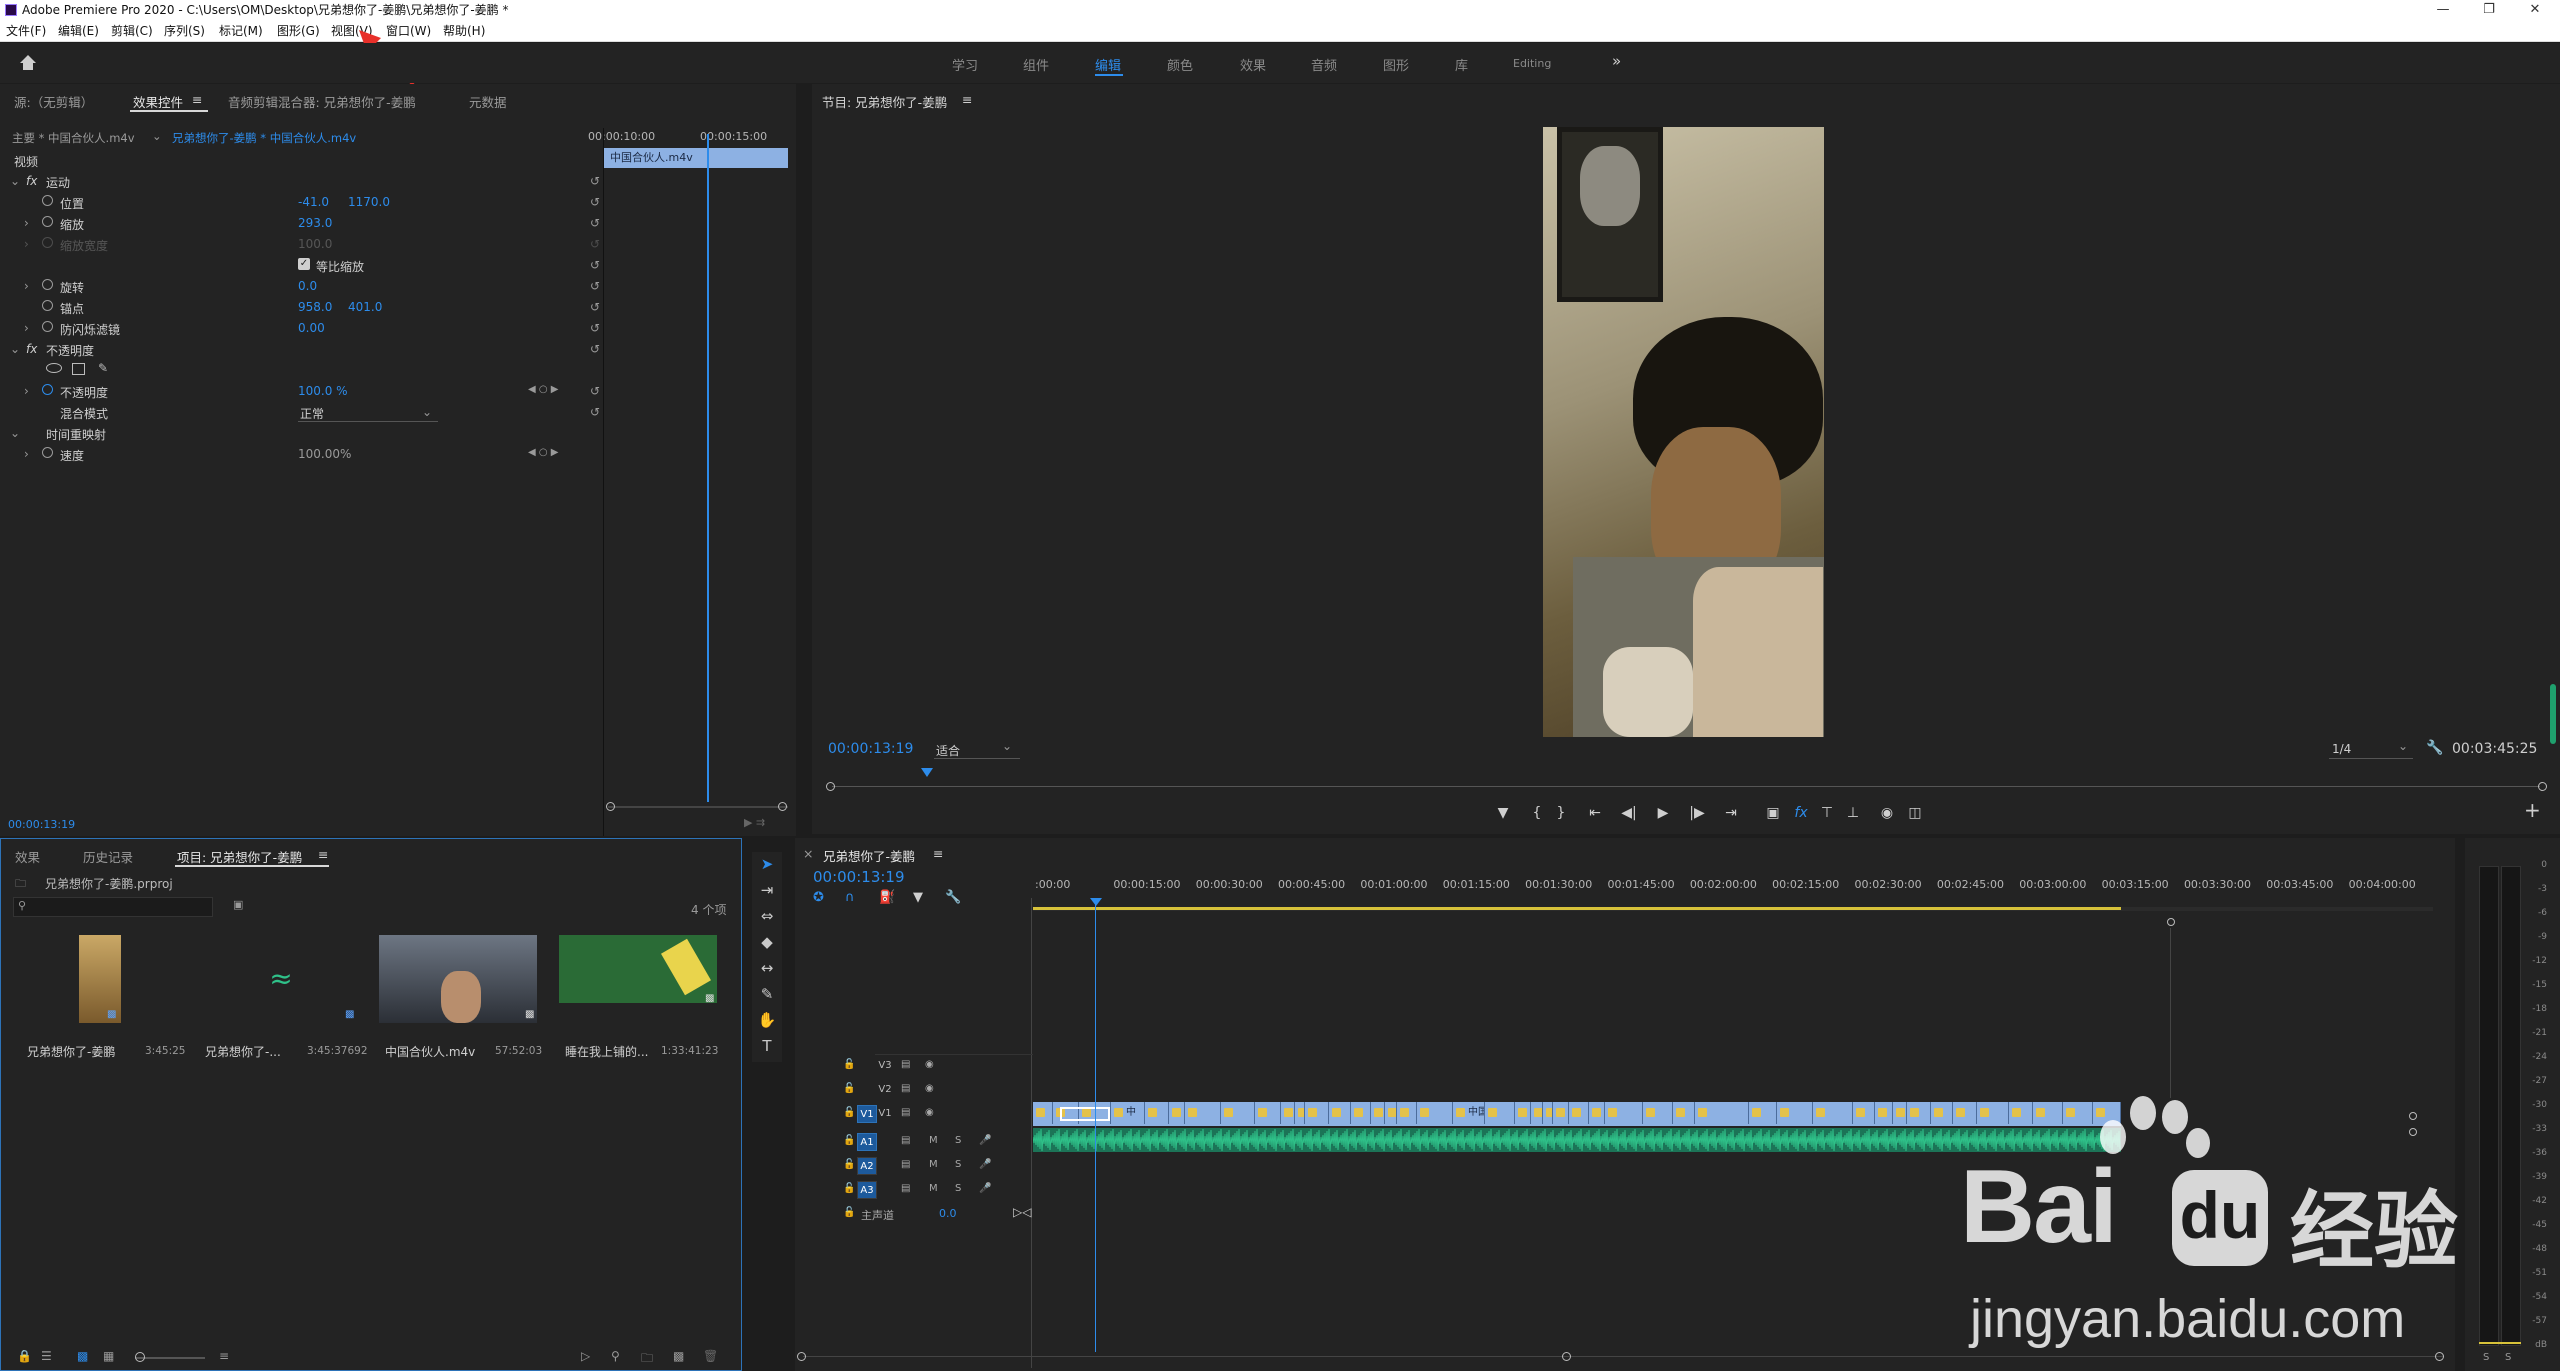 The image size is (2560, 1371). I want to click on pen-mask-icon: ✎, so click(103, 368).